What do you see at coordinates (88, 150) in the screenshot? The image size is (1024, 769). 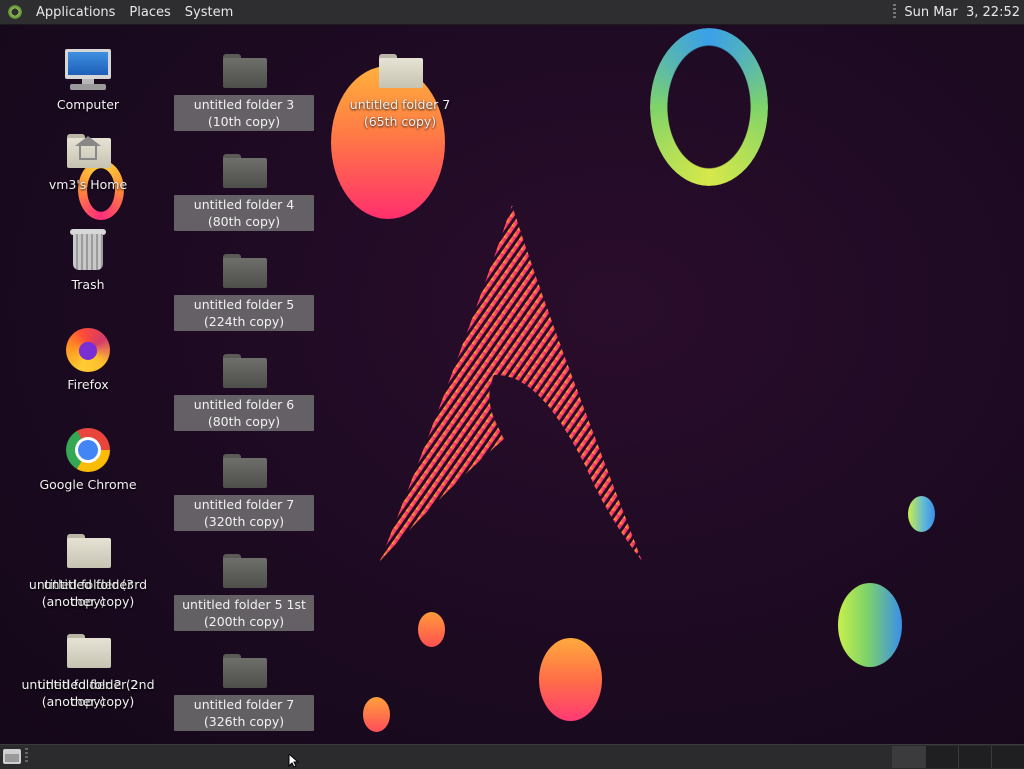 I see `home-folder-icon` at bounding box center [88, 150].